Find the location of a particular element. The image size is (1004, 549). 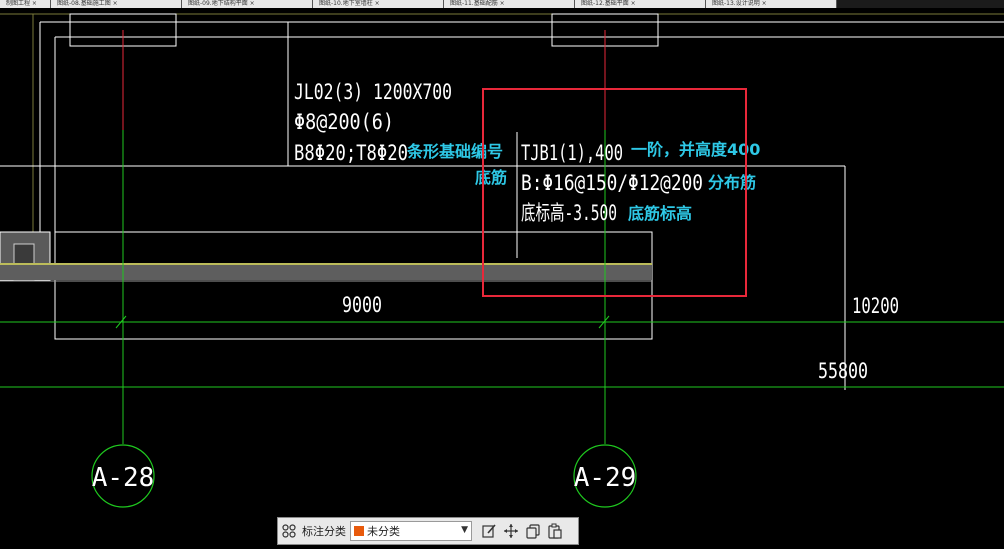

dim-span-2: 10200 is located at coordinates (875, 306).